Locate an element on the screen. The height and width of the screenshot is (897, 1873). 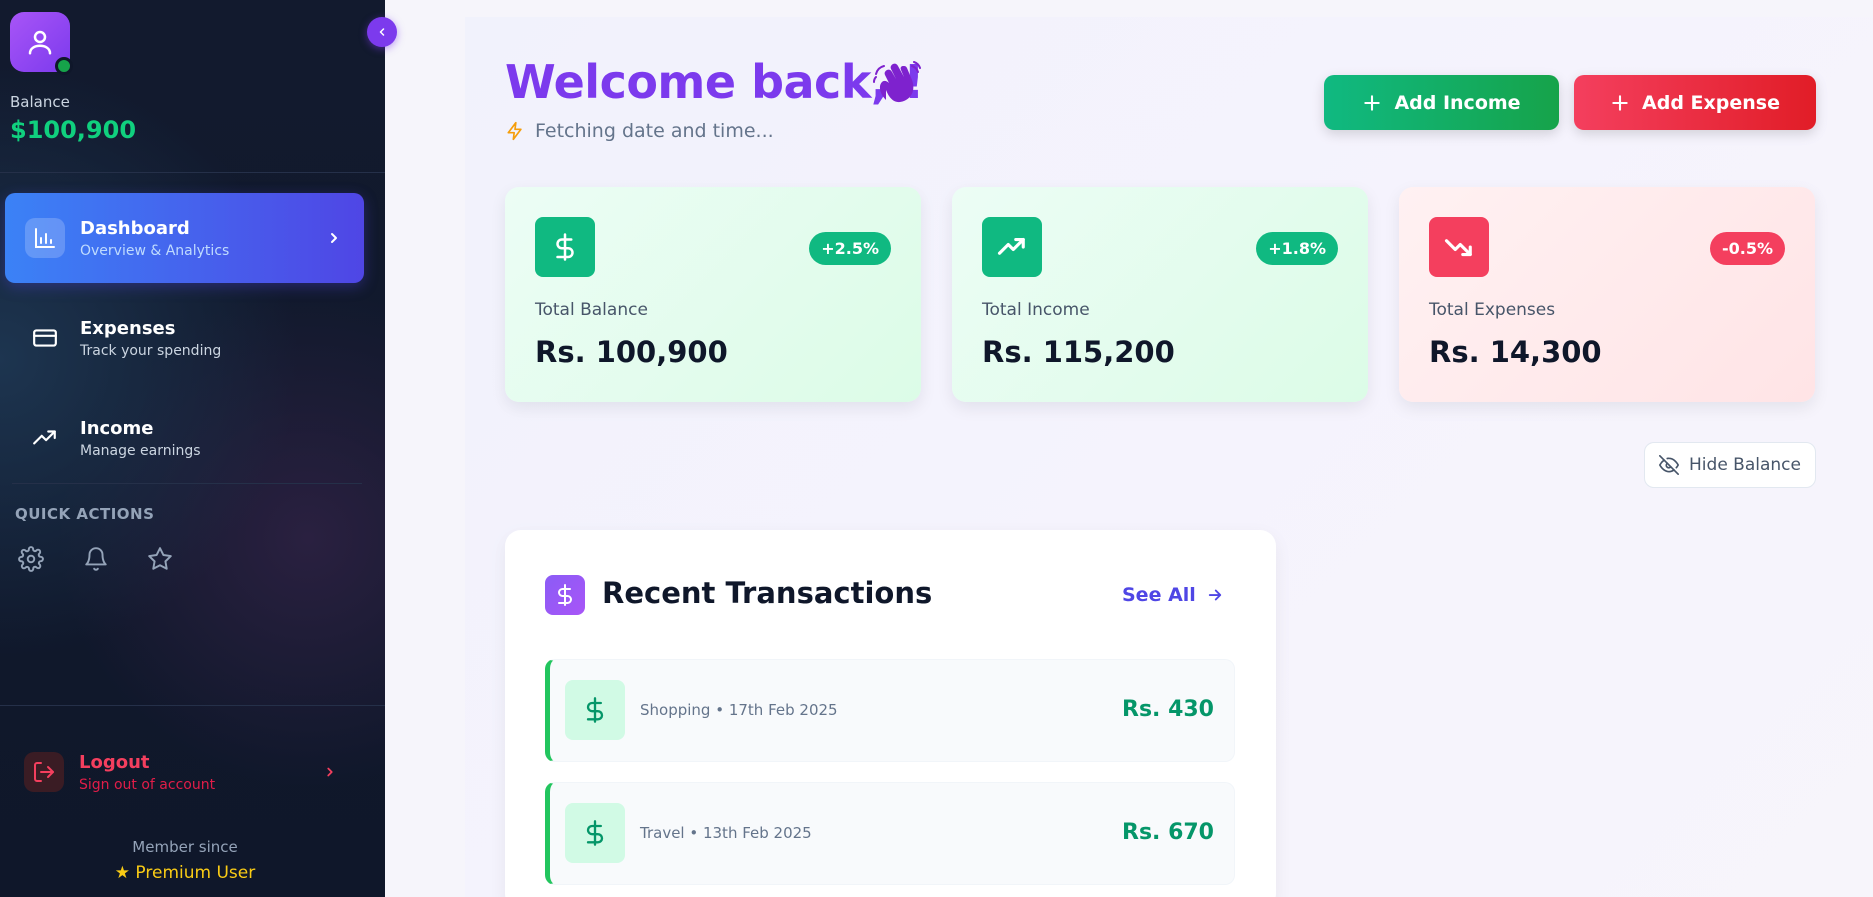
sidebar-collapse-button is located at coordinates (382, 32).